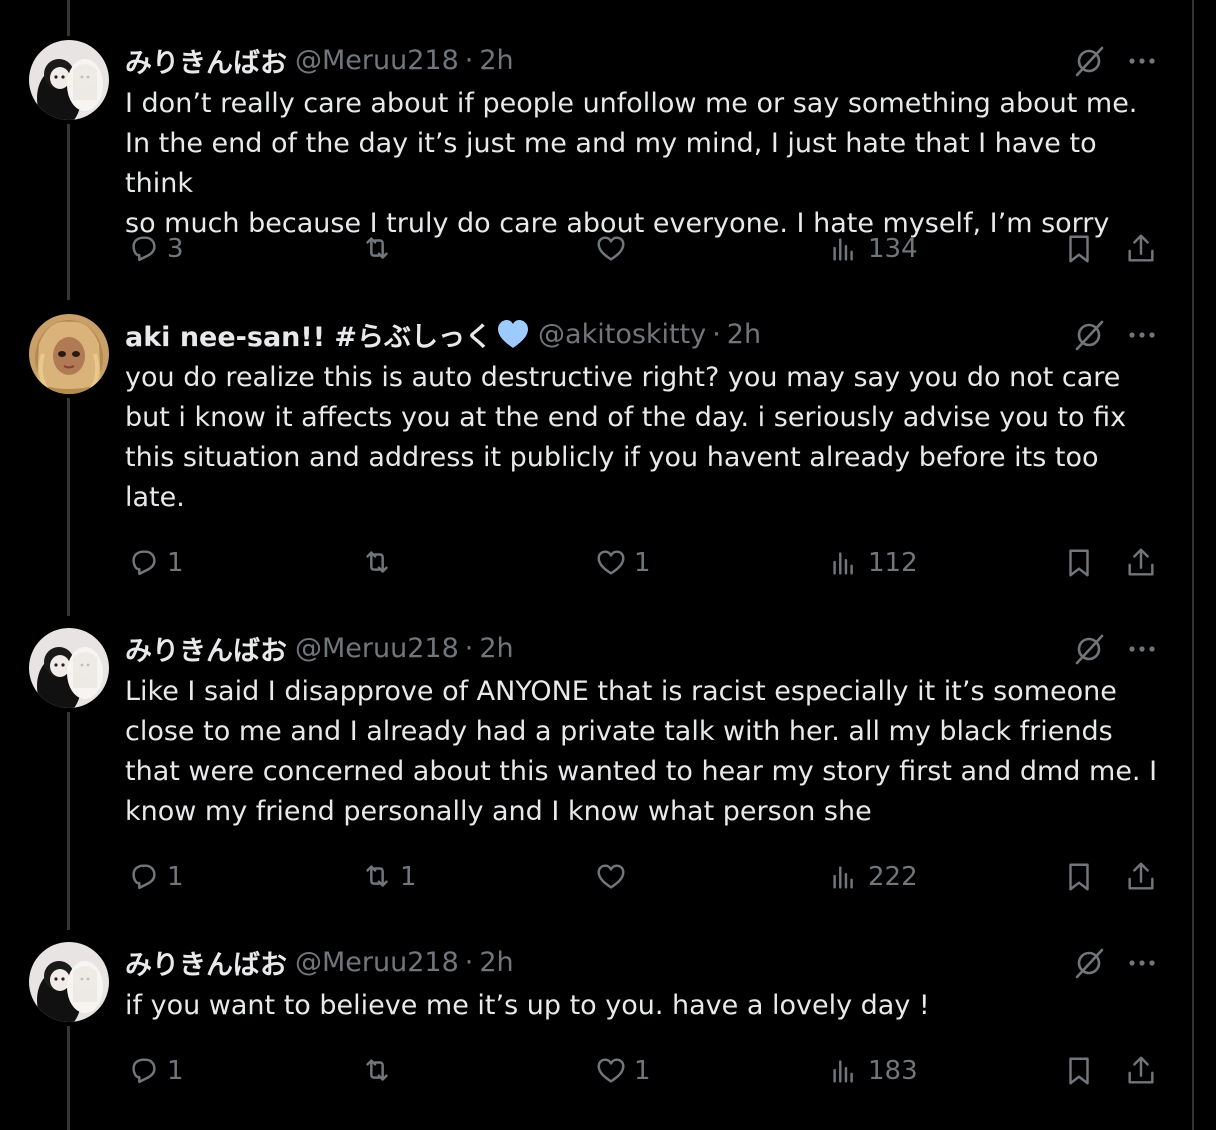 This screenshot has height=1130, width=1216. I want to click on tweet-actions: 1 1 222, so click(595, 877).